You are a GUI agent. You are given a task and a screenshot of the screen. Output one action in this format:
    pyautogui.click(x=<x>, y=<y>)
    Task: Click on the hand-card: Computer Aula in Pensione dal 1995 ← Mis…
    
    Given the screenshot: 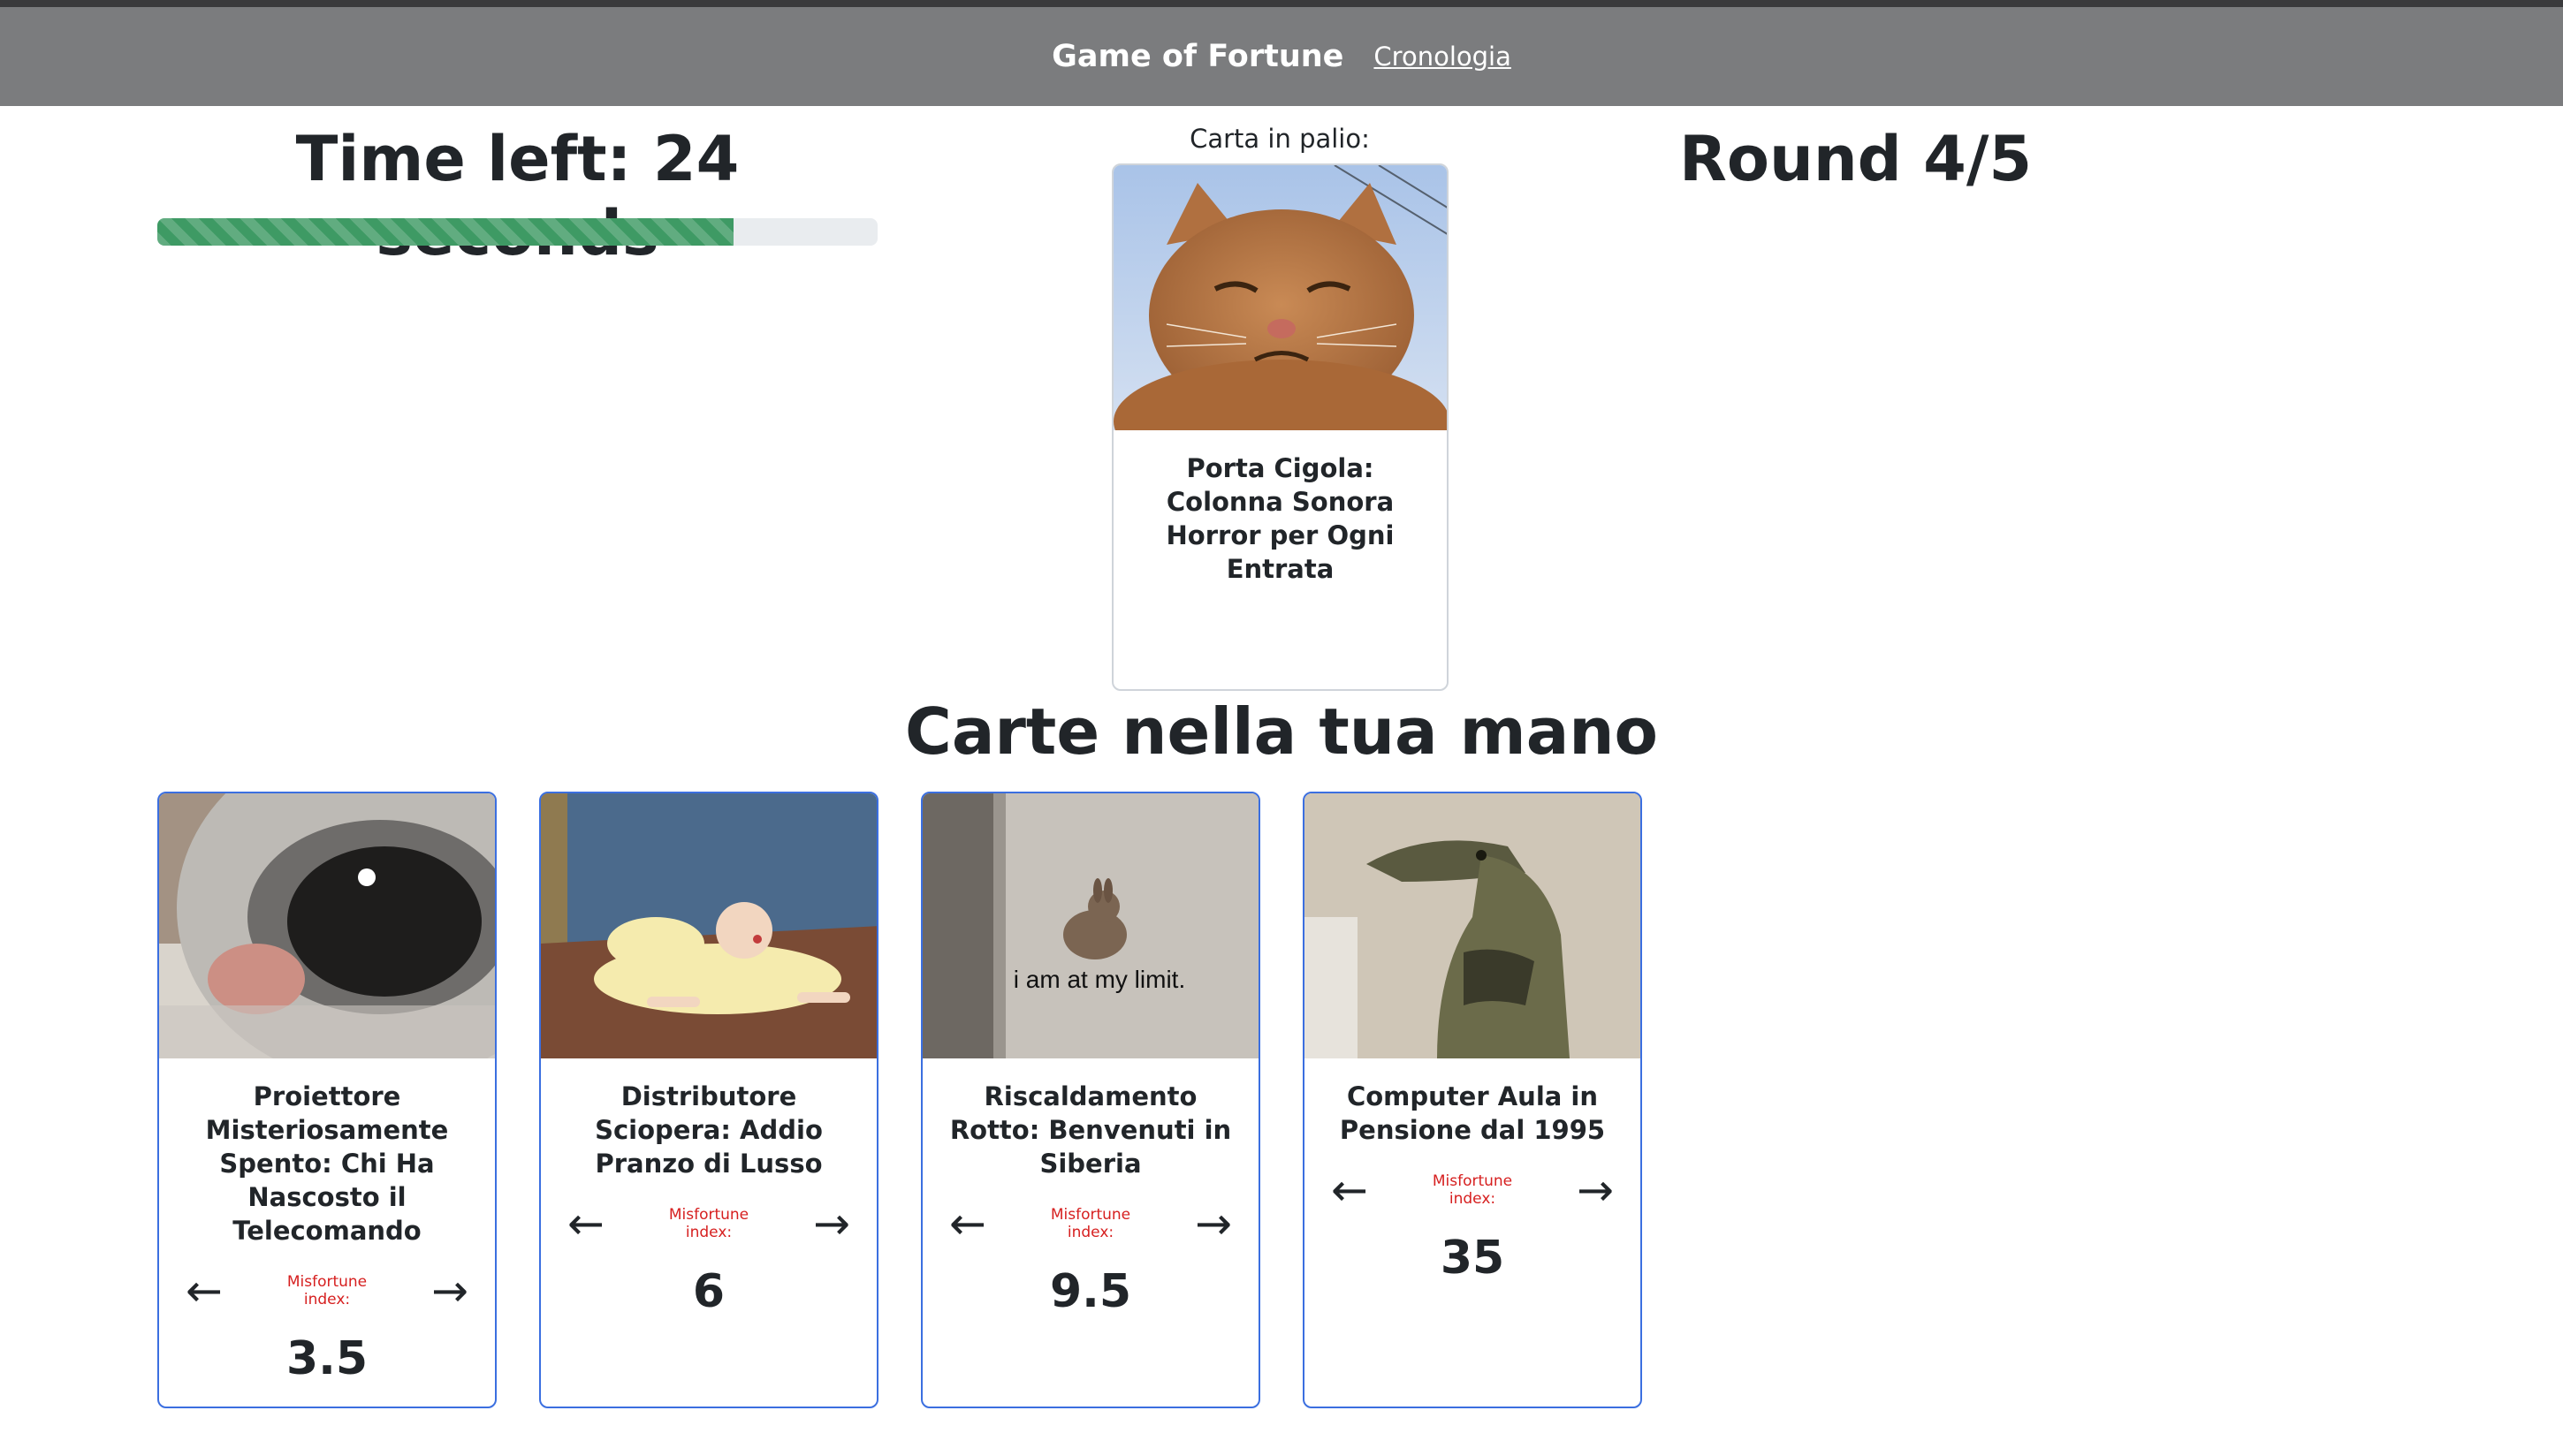 What is the action you would take?
    pyautogui.click(x=1473, y=1100)
    